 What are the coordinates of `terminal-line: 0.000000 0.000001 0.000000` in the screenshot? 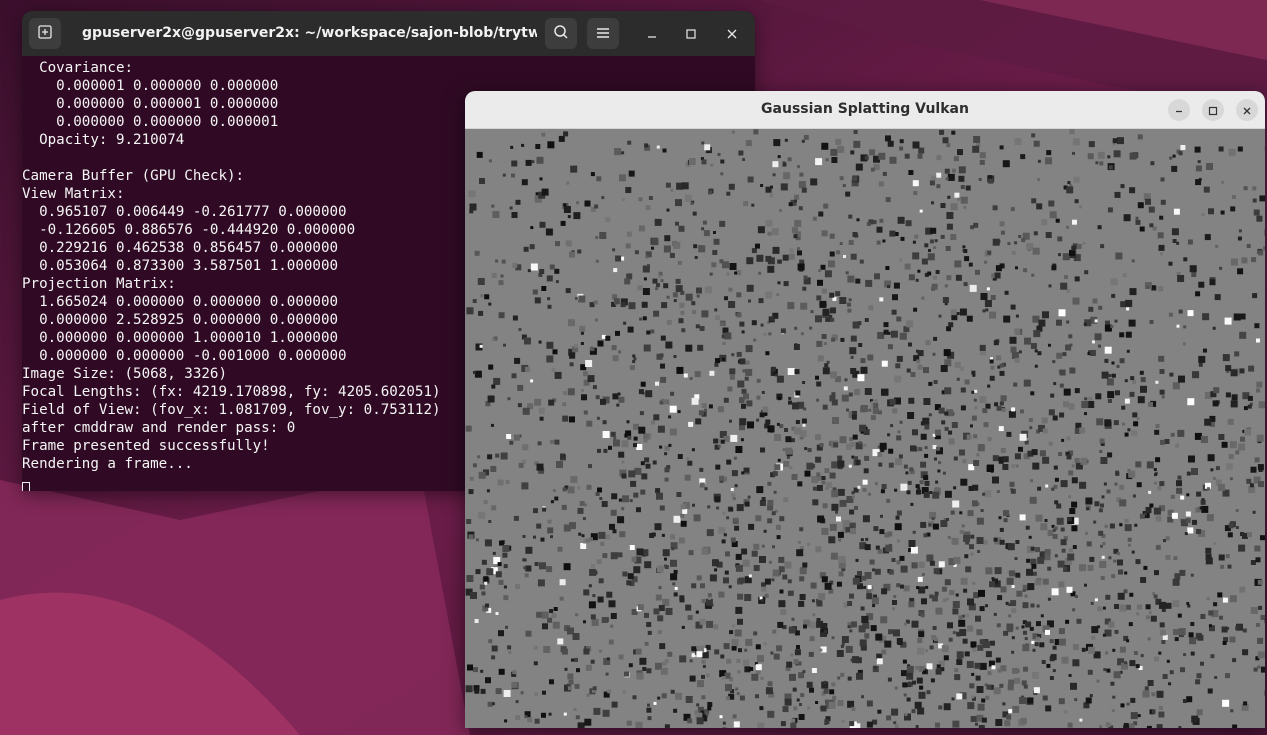 It's located at (150, 104).